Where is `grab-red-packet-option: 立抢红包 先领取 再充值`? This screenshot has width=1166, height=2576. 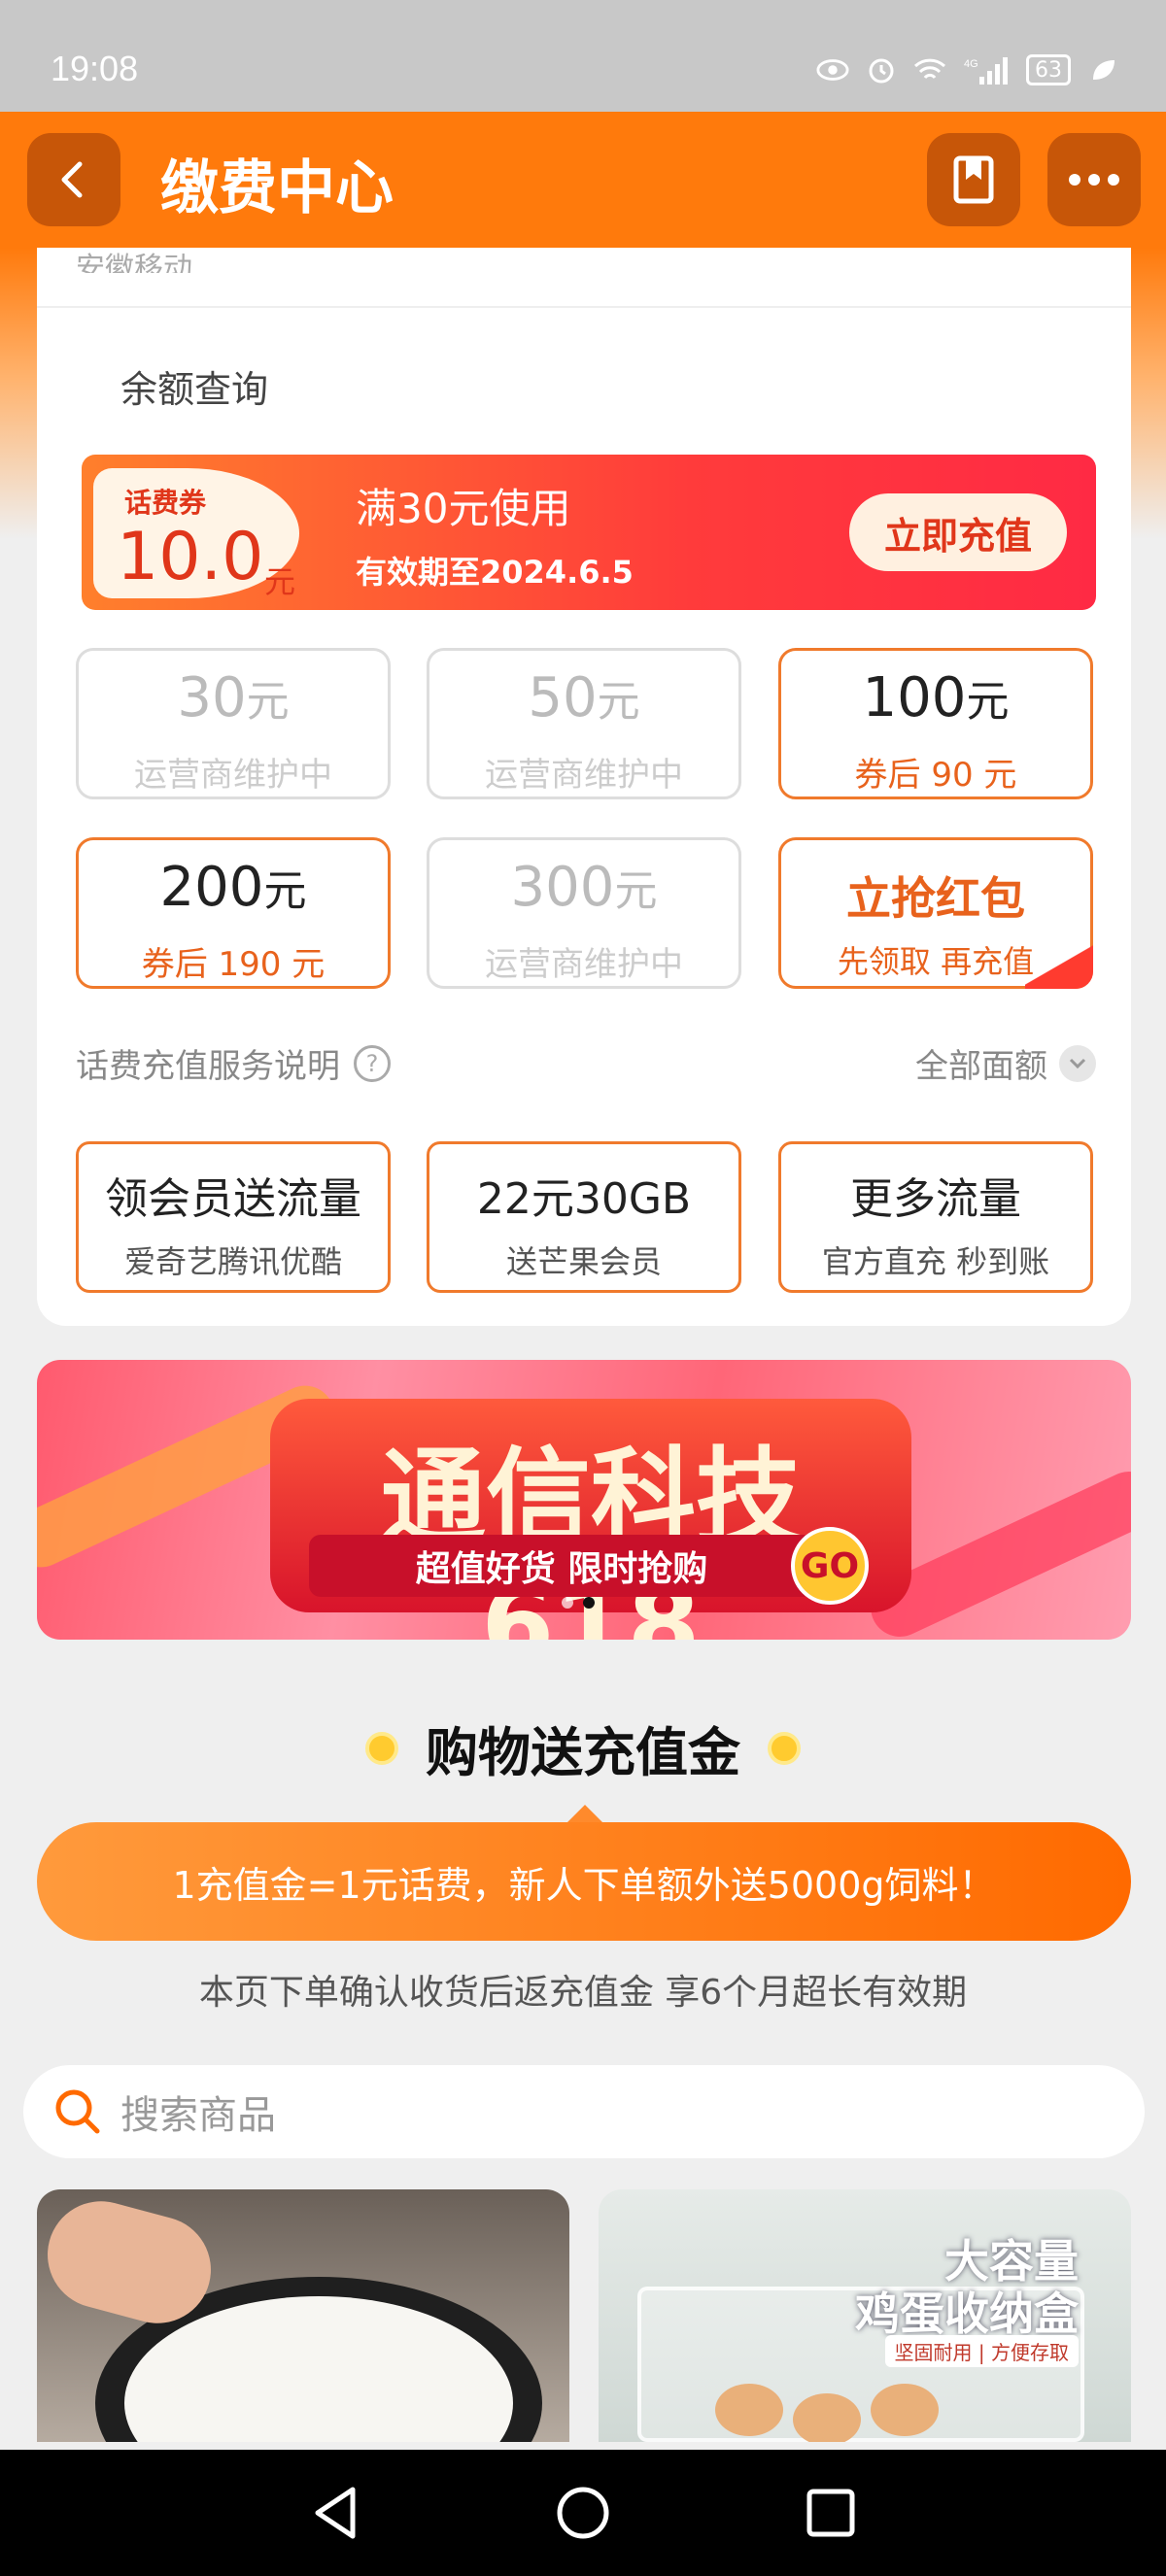 grab-red-packet-option: 立抢红包 先领取 再充值 is located at coordinates (935, 913).